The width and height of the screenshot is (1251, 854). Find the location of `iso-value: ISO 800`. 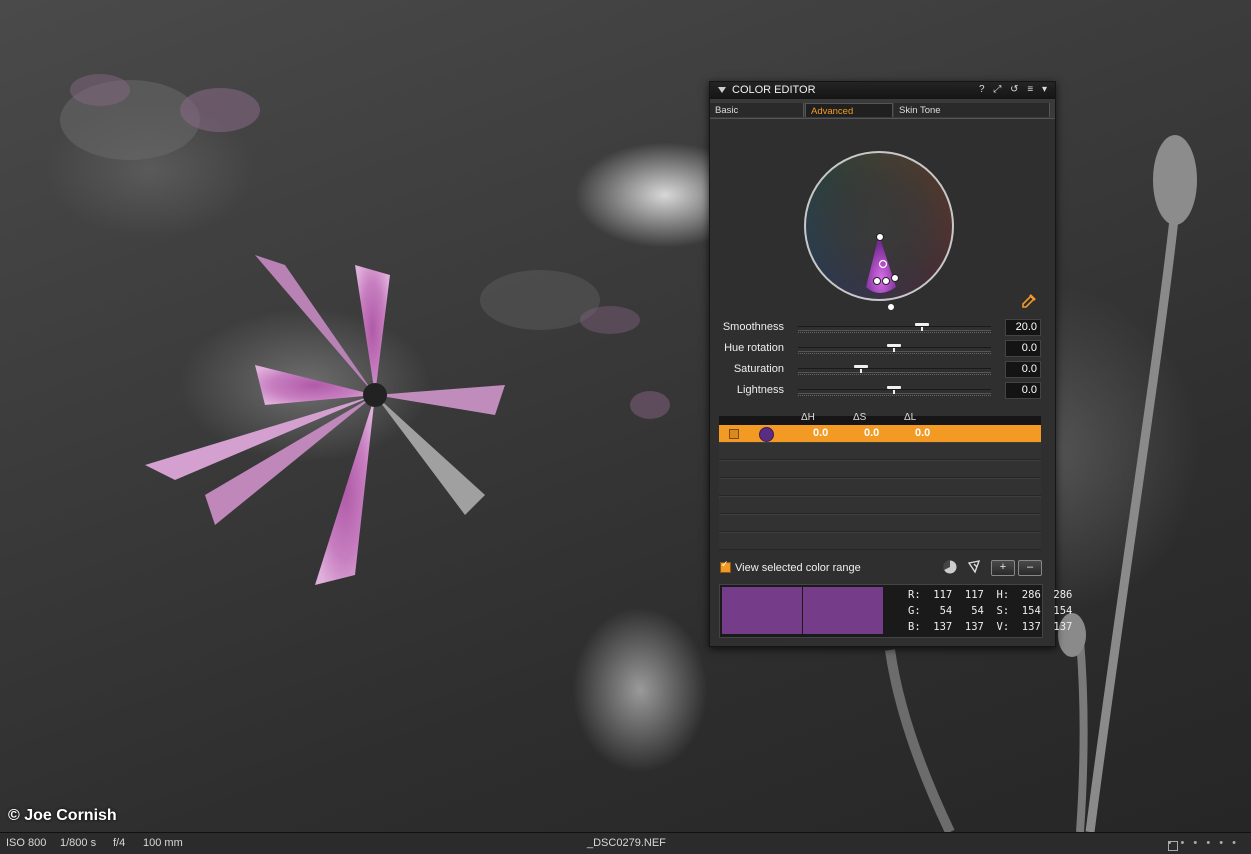

iso-value: ISO 800 is located at coordinates (26, 843).